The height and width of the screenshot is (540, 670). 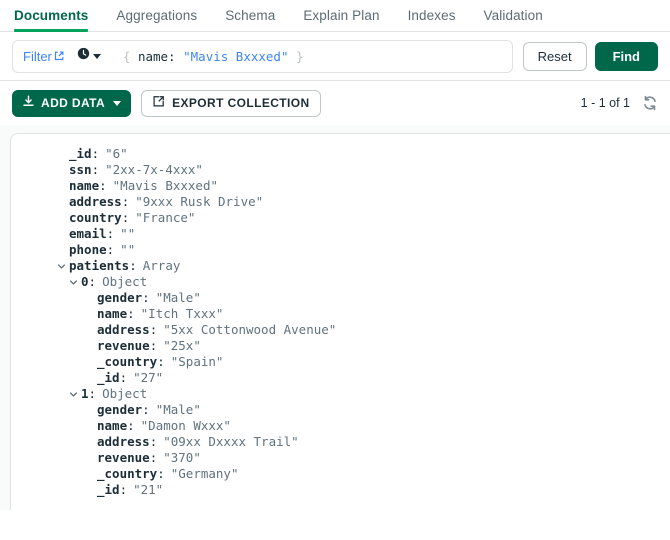 I want to click on document-field-row: ssn: "2xx-7x-4xxx", so click(x=340, y=170).